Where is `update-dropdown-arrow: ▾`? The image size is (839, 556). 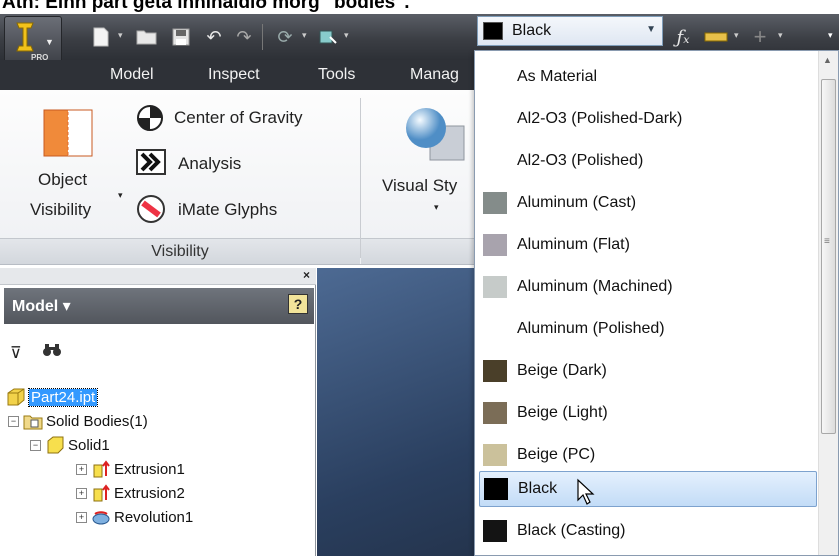
update-dropdown-arrow: ▾ is located at coordinates (304, 35).